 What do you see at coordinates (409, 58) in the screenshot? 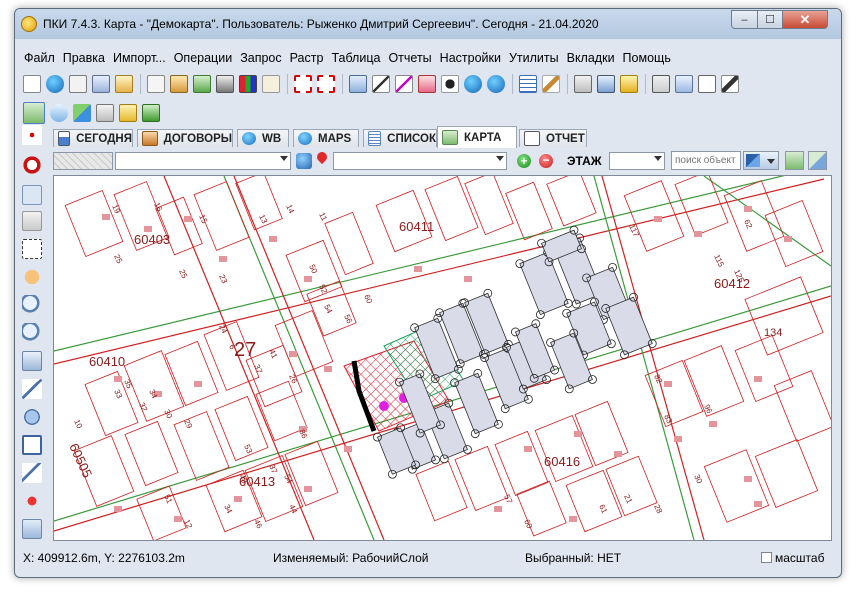
I see `menu-reports: Отчеты` at bounding box center [409, 58].